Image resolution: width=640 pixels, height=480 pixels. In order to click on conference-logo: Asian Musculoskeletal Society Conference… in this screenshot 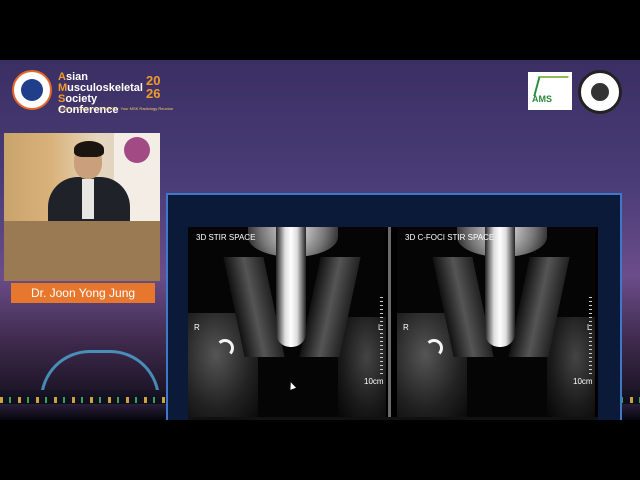, I will do `click(93, 93)`.